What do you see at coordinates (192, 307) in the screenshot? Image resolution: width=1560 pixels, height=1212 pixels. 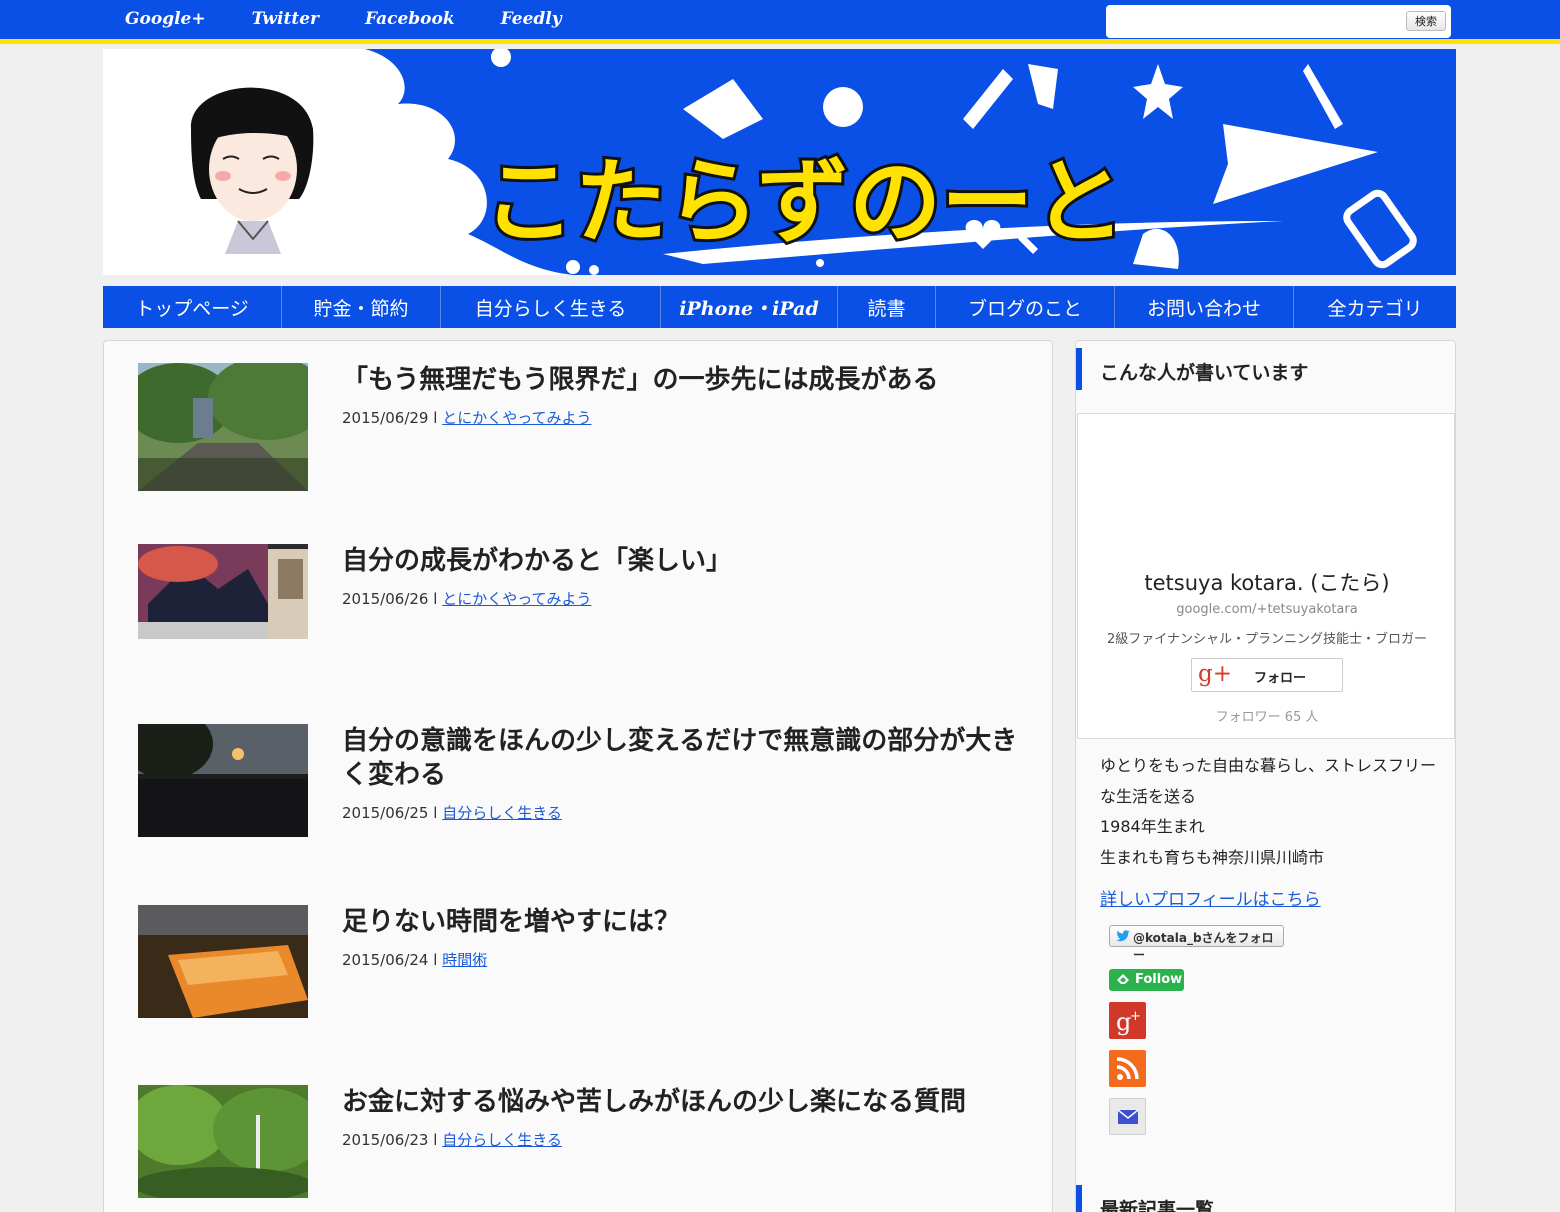 I see `nav-item-top: トップページ` at bounding box center [192, 307].